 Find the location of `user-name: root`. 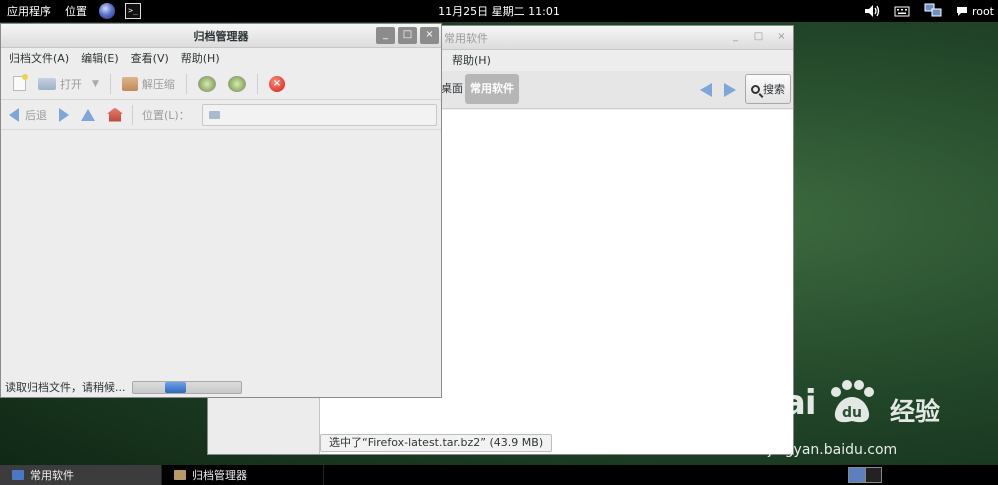

user-name: root is located at coordinates (982, 11).